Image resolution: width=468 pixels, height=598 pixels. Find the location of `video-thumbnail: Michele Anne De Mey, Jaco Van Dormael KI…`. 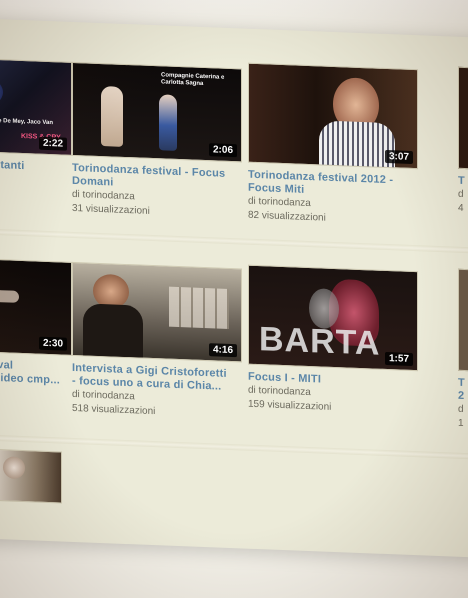

video-thumbnail: Michele Anne De Mey, Jaco Van Dormael KI… is located at coordinates (36, 105).